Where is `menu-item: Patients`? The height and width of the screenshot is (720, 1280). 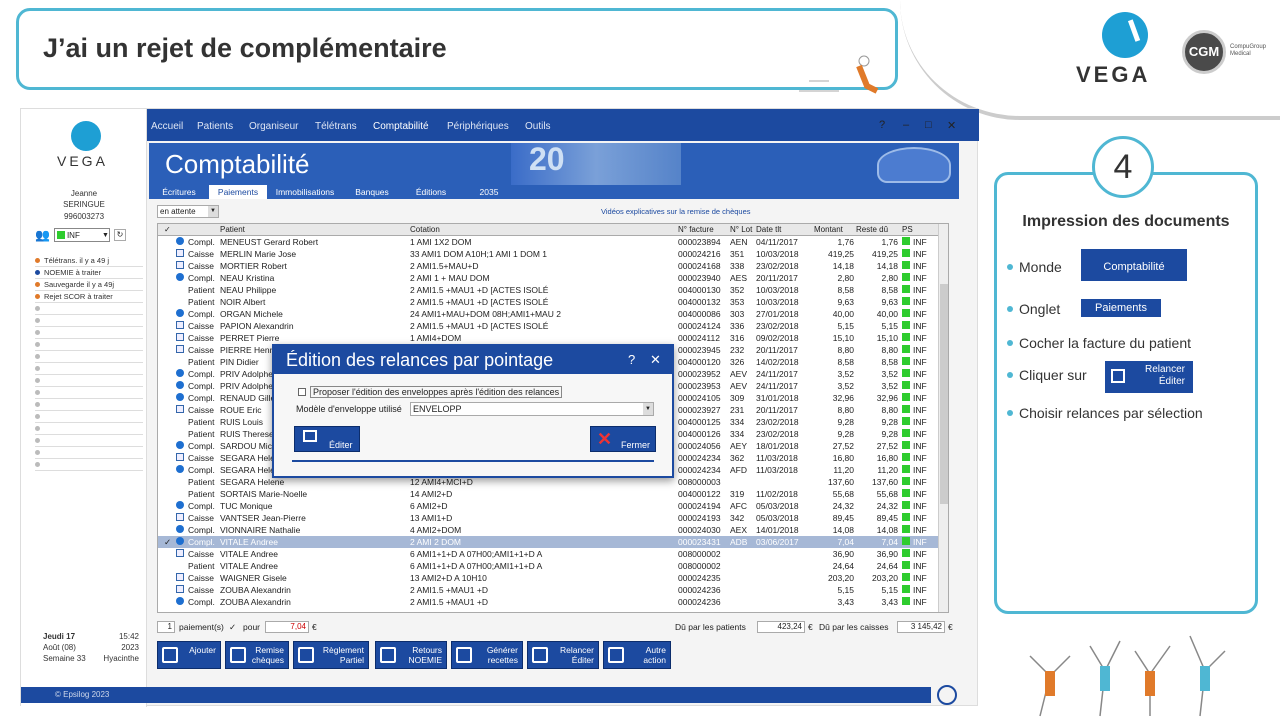
menu-item: Patients is located at coordinates (215, 126).